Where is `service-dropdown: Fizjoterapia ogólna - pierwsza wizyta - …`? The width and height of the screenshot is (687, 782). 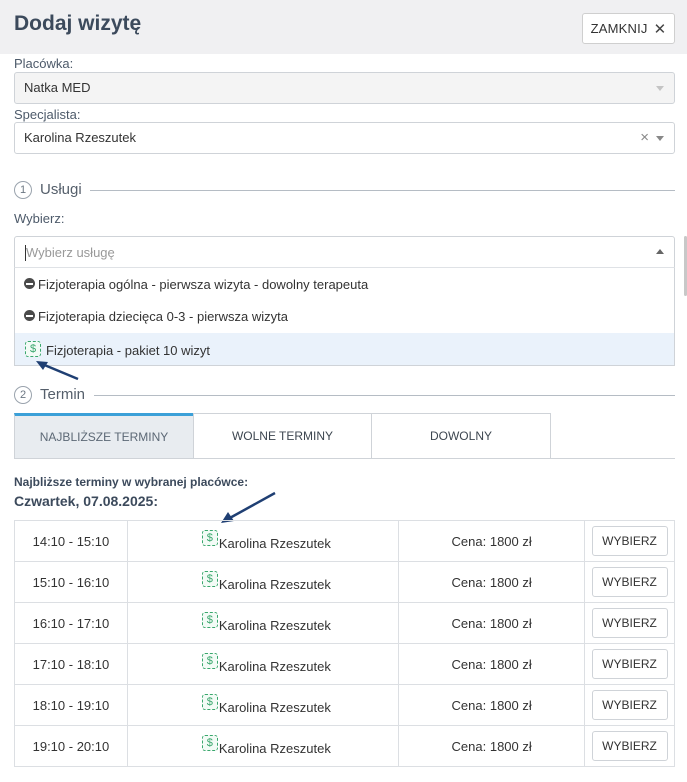
service-dropdown: Fizjoterapia ogólna - pierwsza wizyta - … is located at coordinates (344, 316).